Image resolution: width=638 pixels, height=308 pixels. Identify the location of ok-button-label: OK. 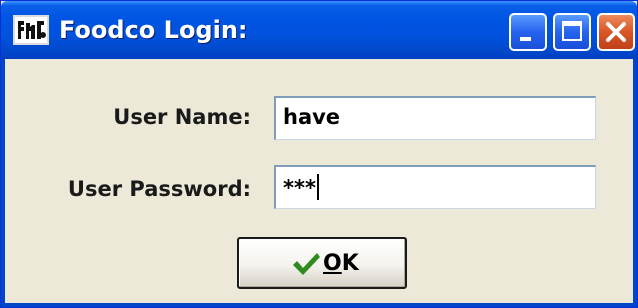
(341, 264).